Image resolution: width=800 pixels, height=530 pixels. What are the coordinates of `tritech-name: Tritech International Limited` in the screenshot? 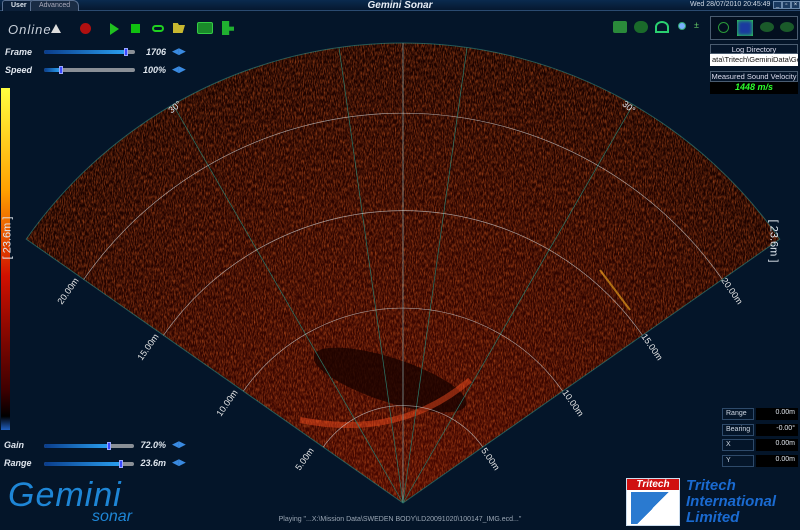 It's located at (731, 502).